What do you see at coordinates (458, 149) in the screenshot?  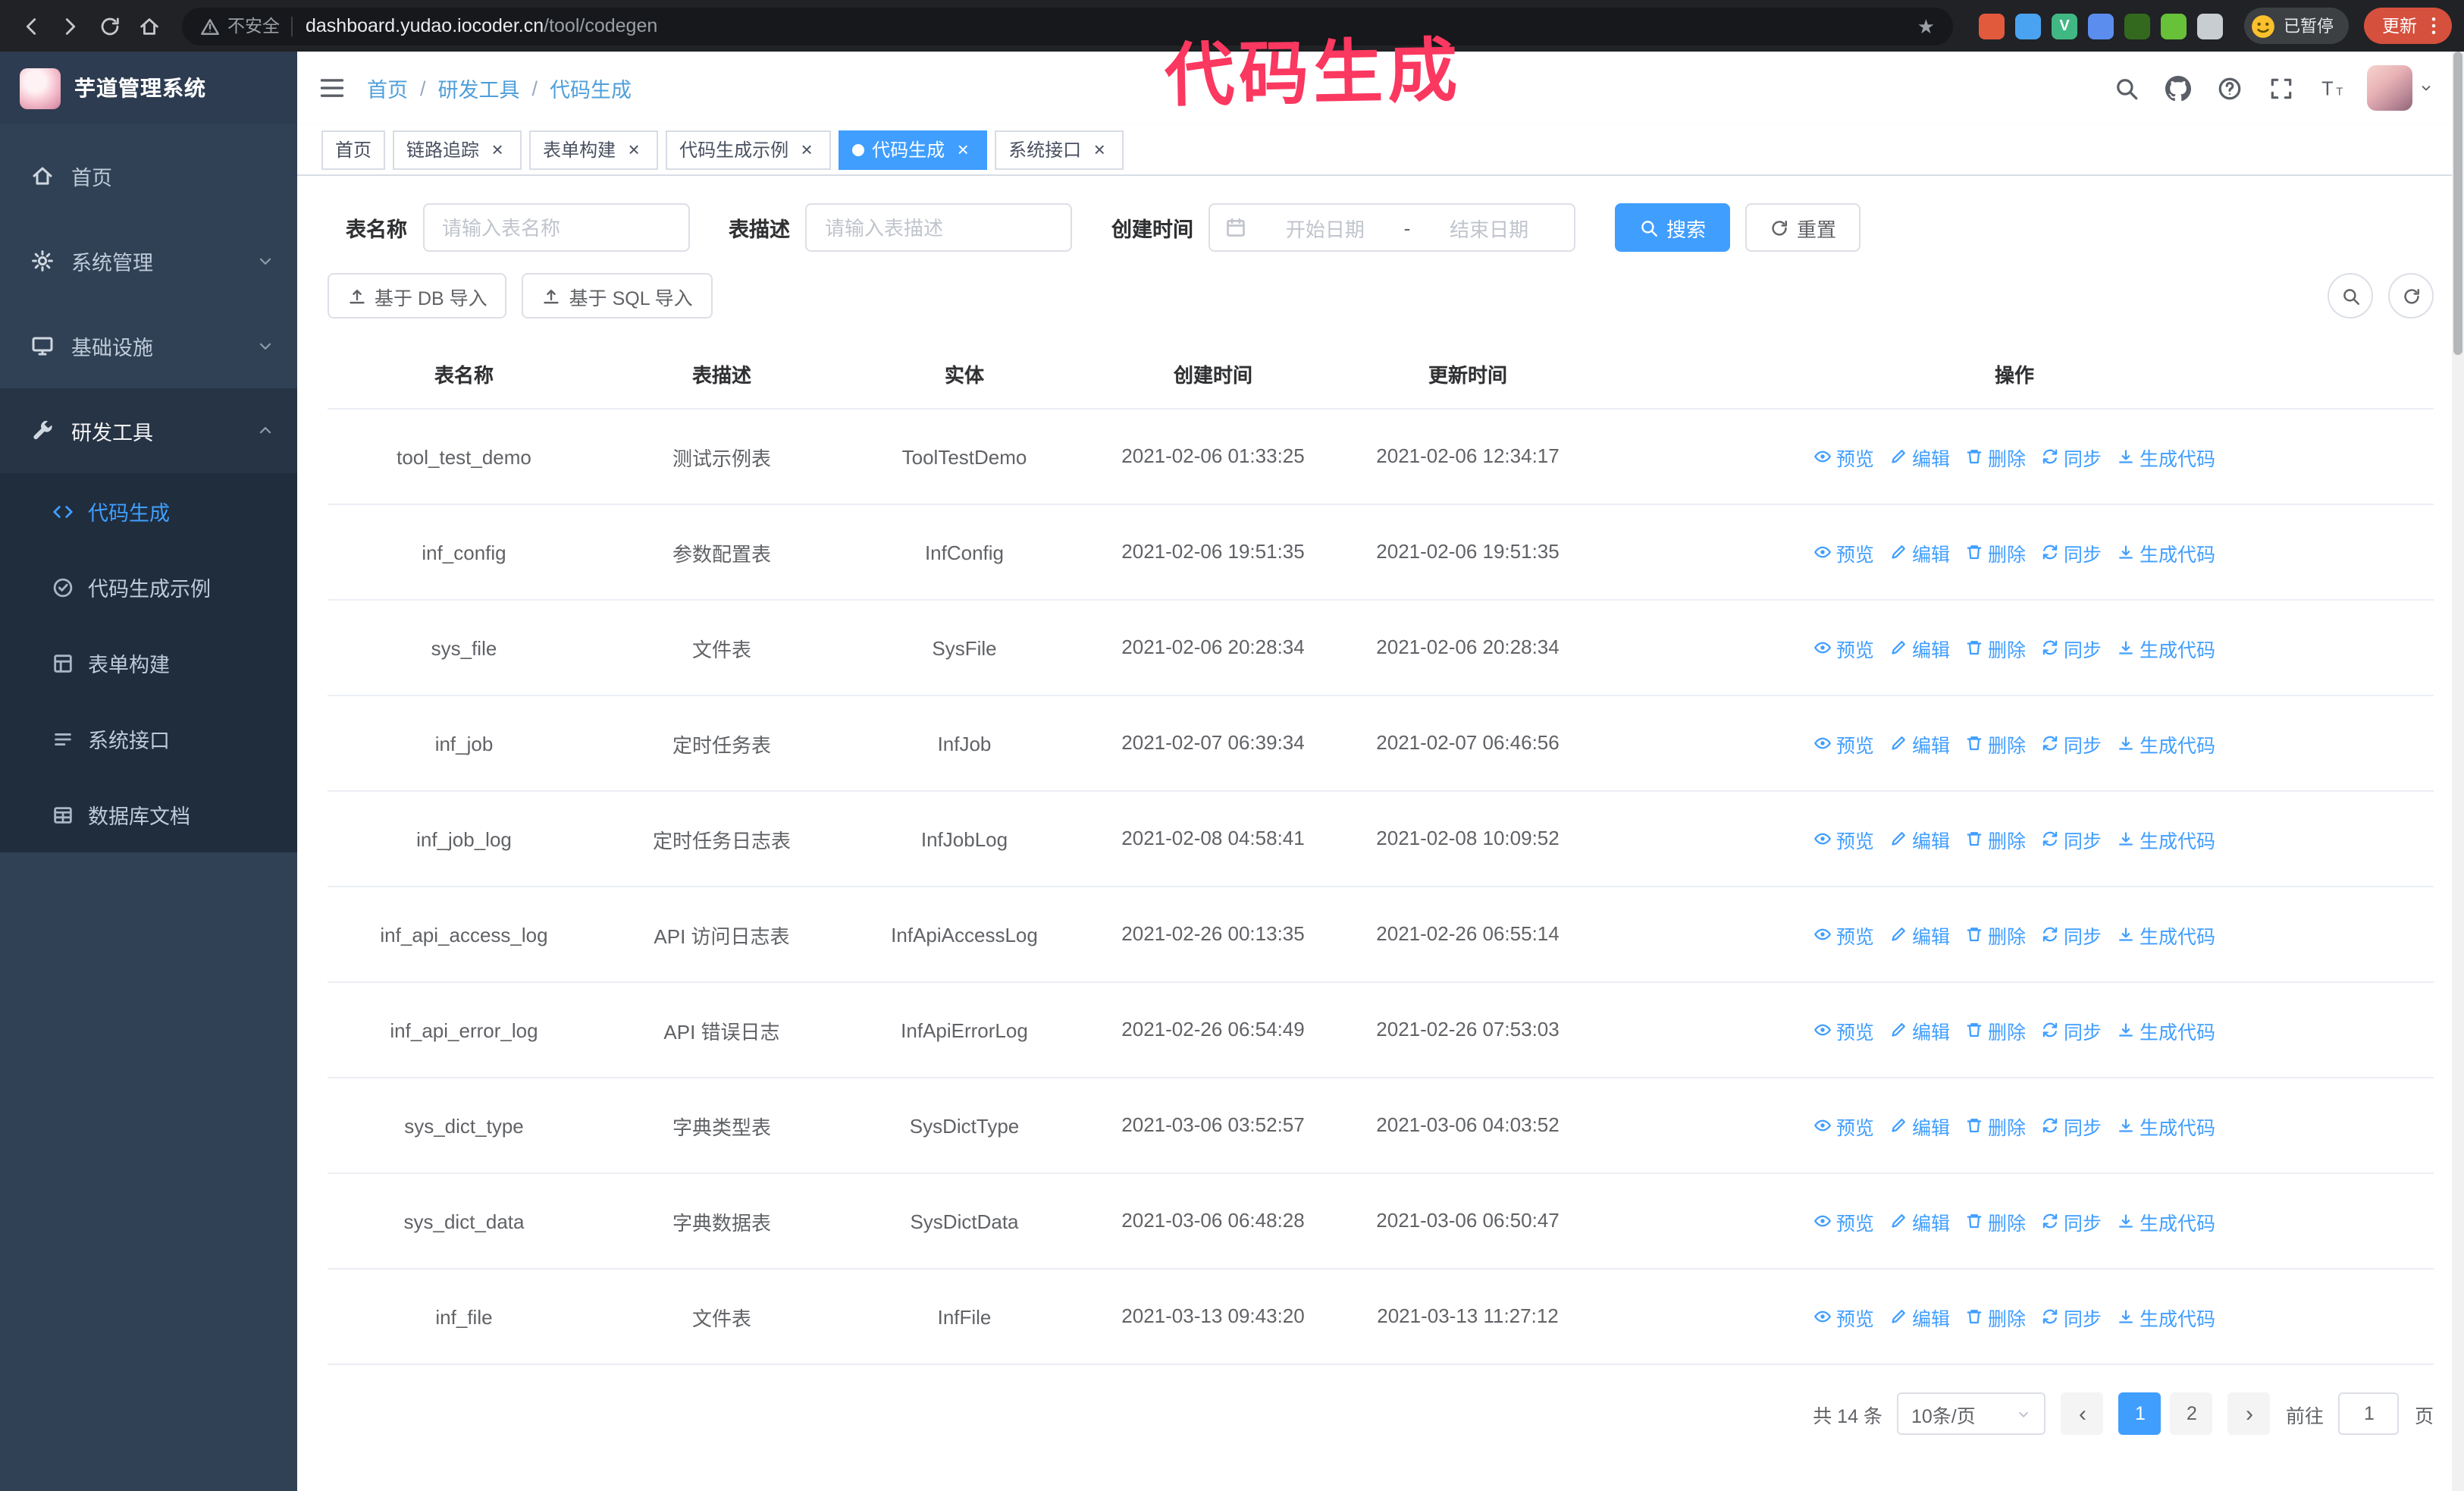 I see `tab: 链路追踪 ×` at bounding box center [458, 149].